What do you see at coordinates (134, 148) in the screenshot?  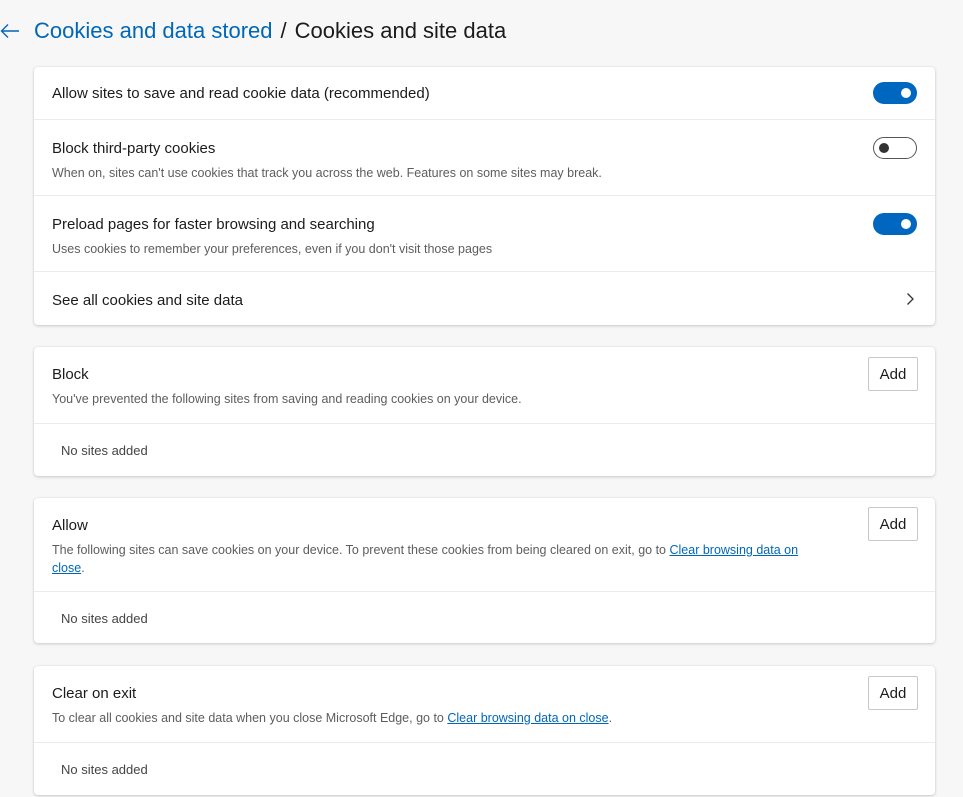 I see `block-third-party-label: Block third-party cookies` at bounding box center [134, 148].